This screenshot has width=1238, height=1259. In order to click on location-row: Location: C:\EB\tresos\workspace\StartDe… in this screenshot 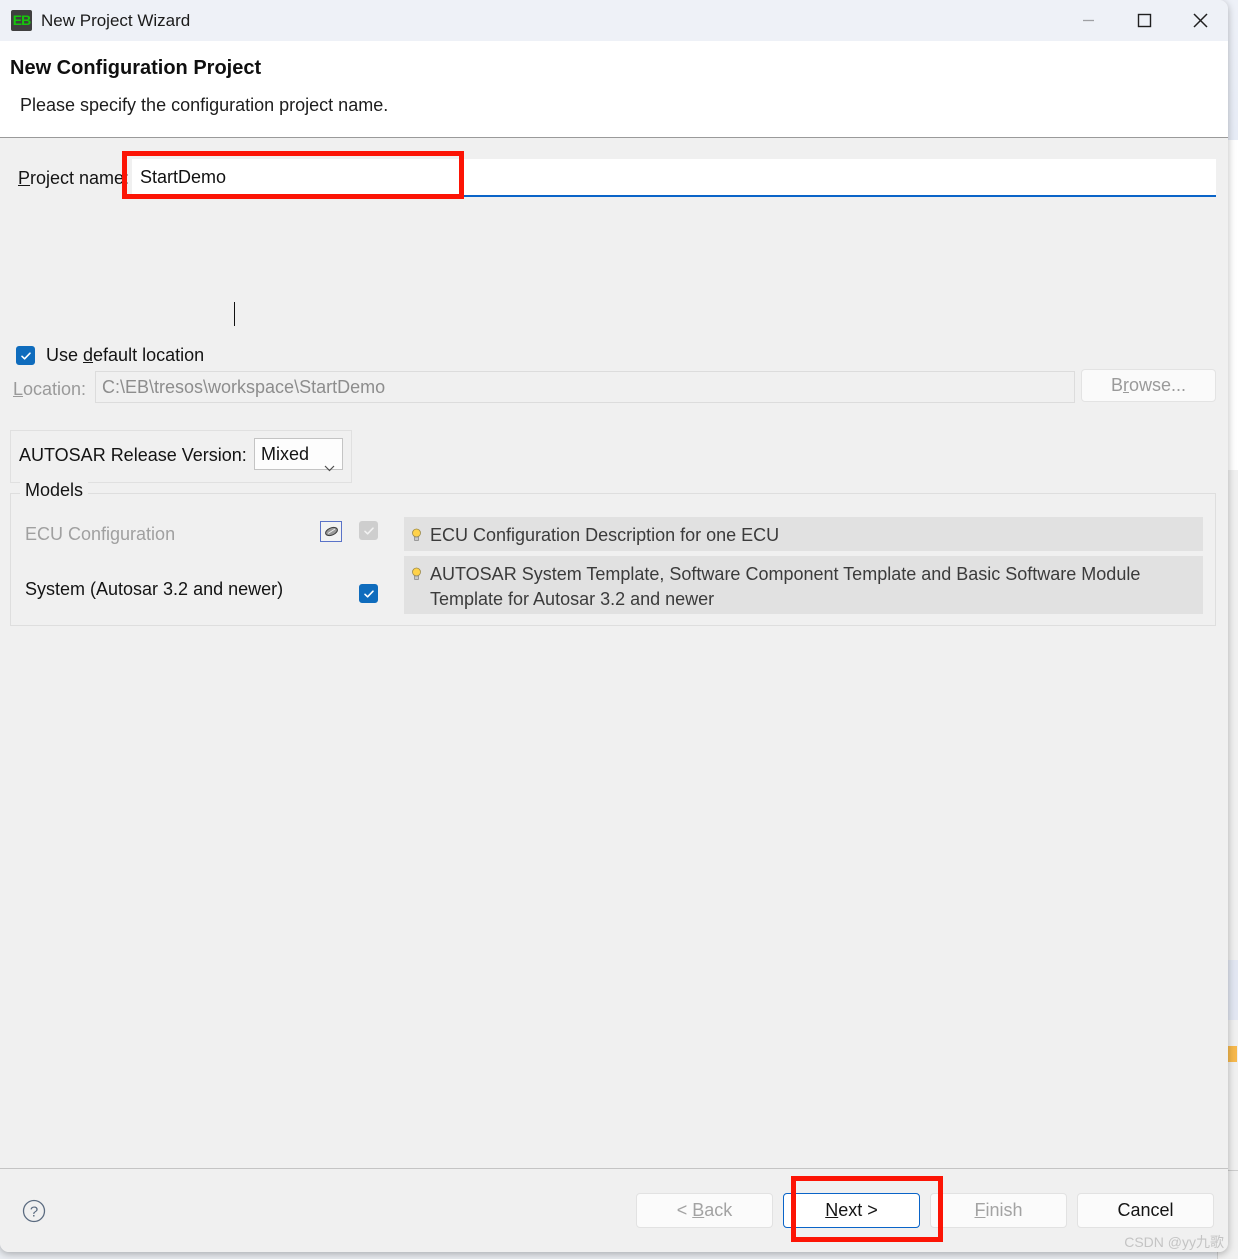, I will do `click(614, 387)`.